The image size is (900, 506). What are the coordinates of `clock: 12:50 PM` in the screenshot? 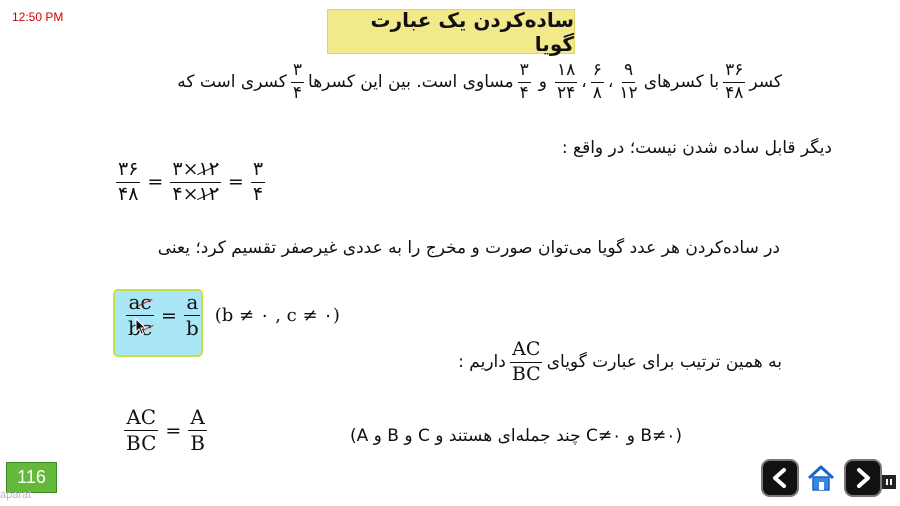 It's located at (38, 17).